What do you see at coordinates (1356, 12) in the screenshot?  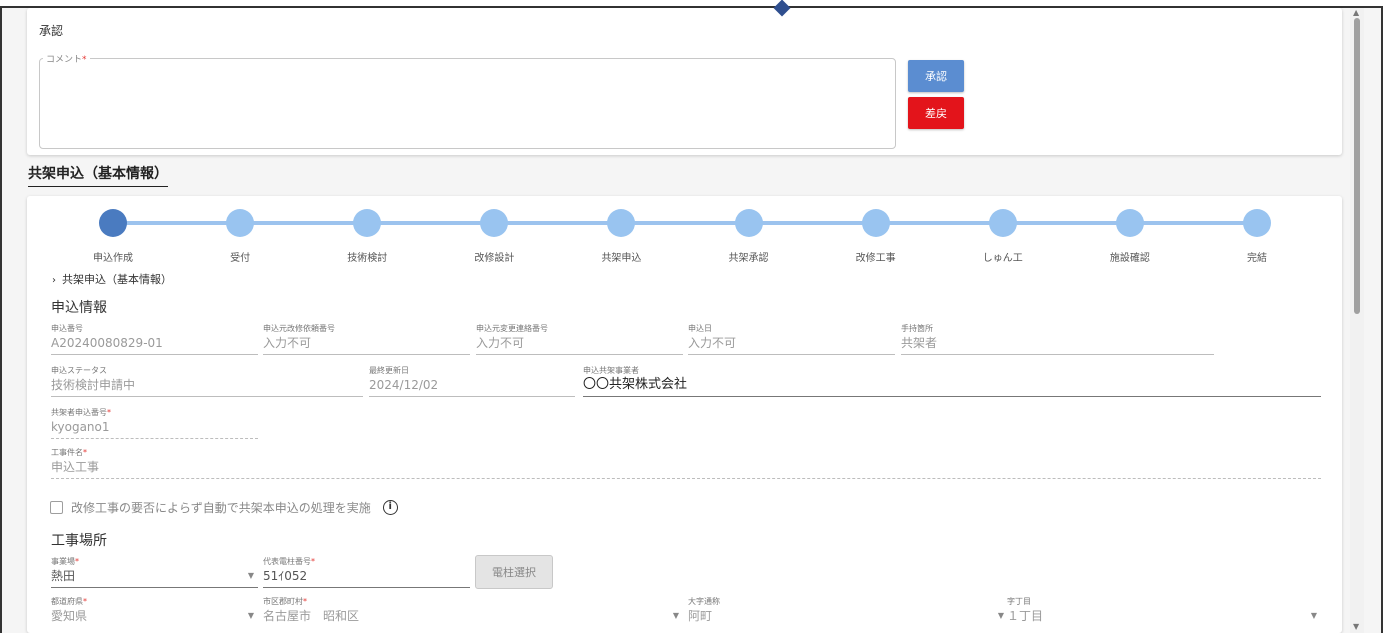 I see `scroll-up-icon: ▲` at bounding box center [1356, 12].